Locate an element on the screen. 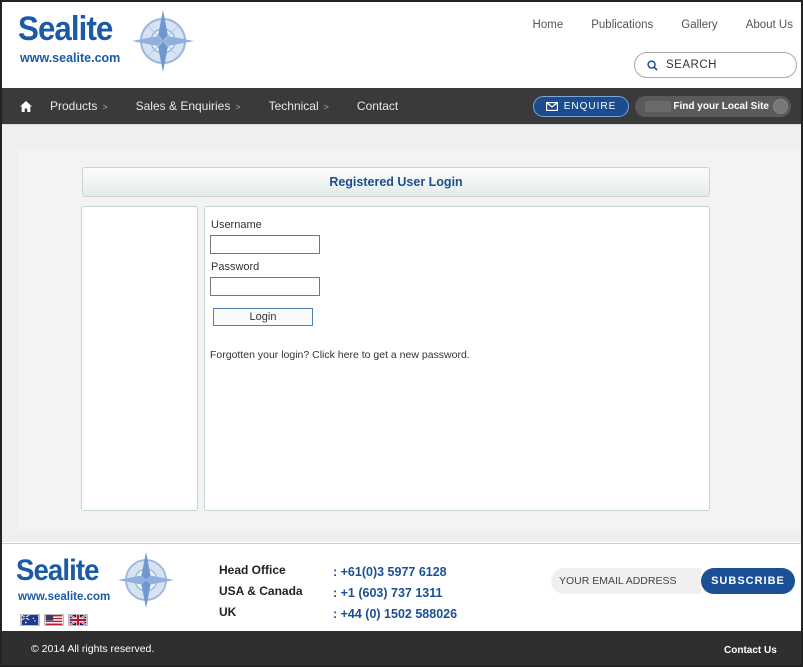 This screenshot has width=803, height=667. world-map-icon is located at coordinates (658, 106).